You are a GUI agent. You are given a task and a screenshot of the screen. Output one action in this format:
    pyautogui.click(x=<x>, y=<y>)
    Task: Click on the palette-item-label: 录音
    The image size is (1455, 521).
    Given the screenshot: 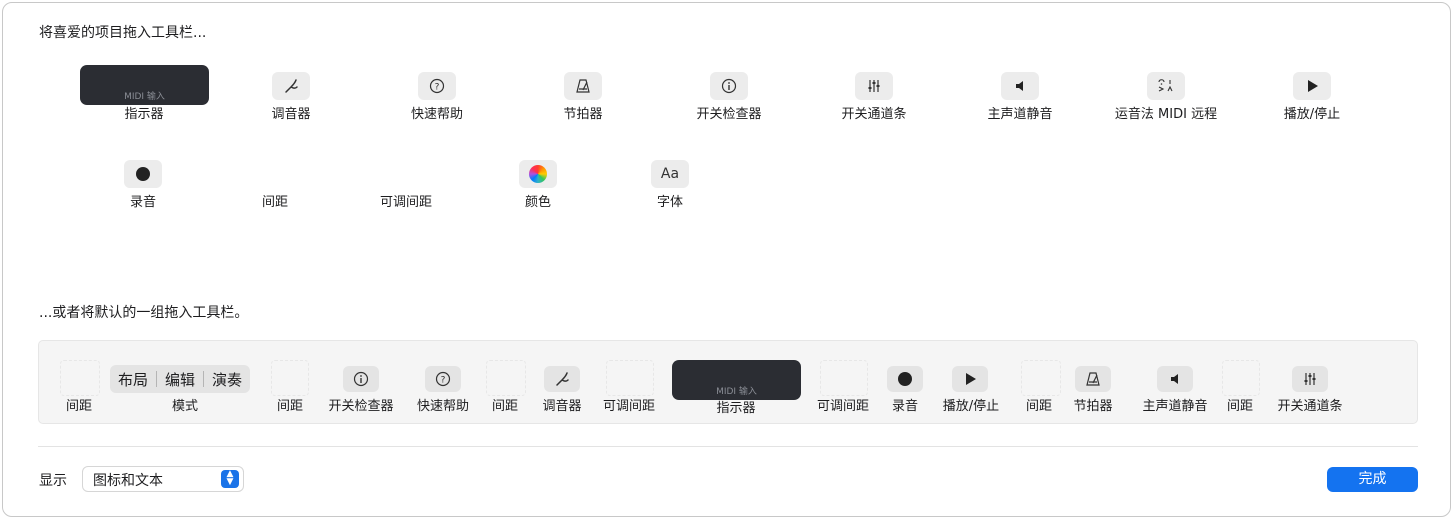 What is the action you would take?
    pyautogui.click(x=142, y=202)
    